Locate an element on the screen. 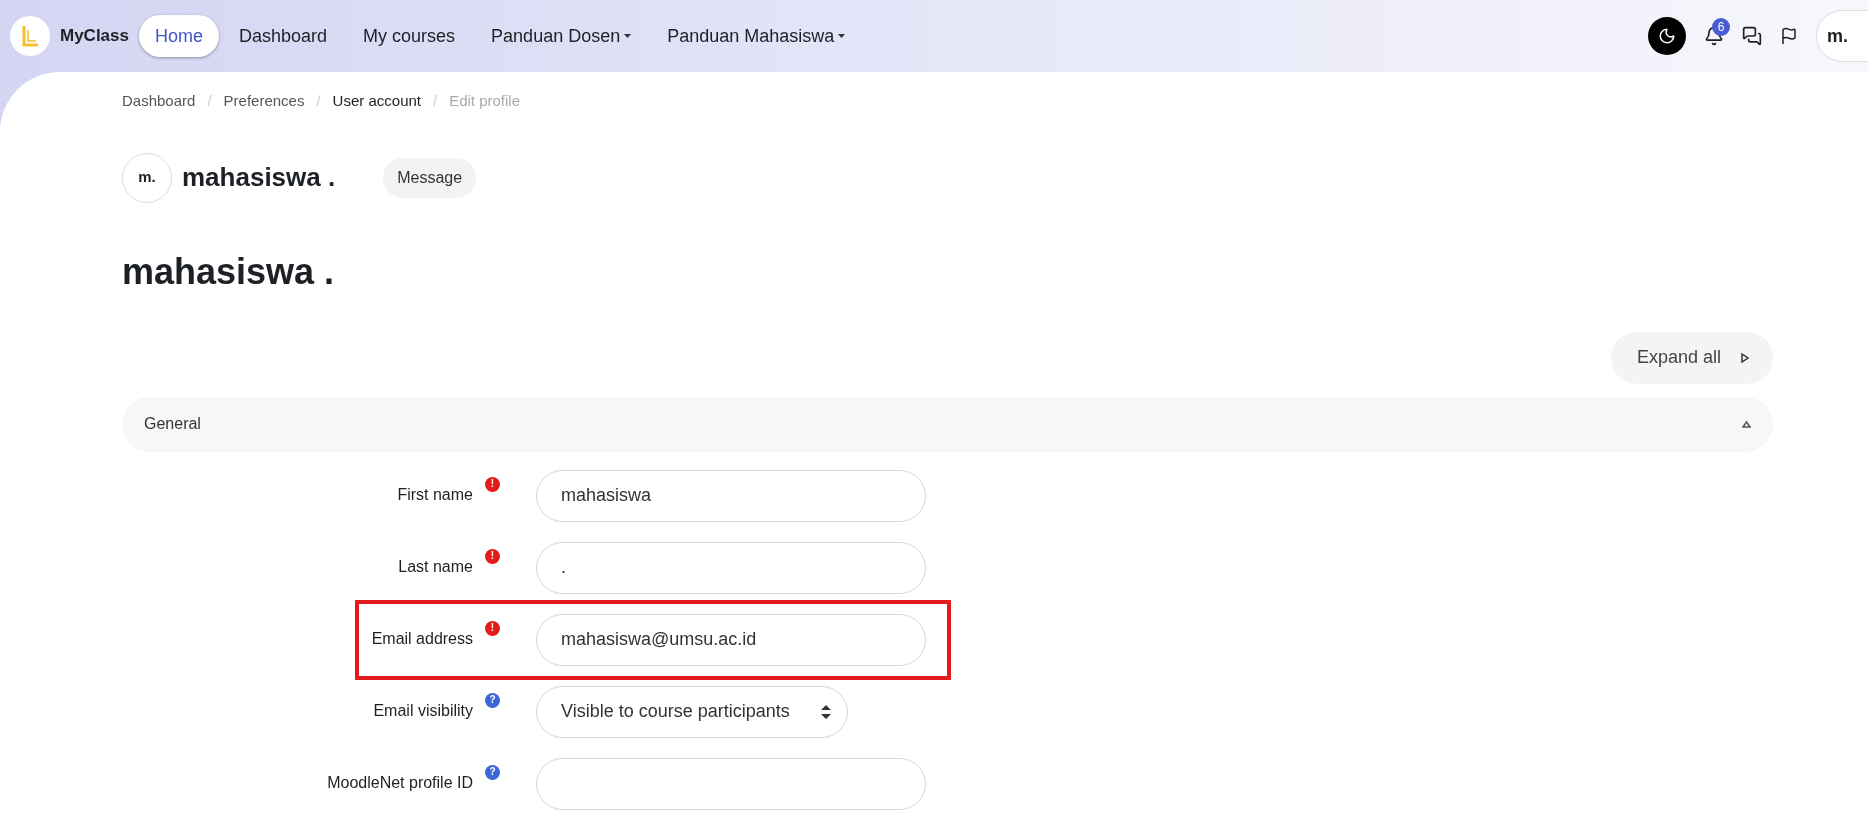 The height and width of the screenshot is (827, 1868). breadcrumb-link: Preferences is located at coordinates (264, 101).